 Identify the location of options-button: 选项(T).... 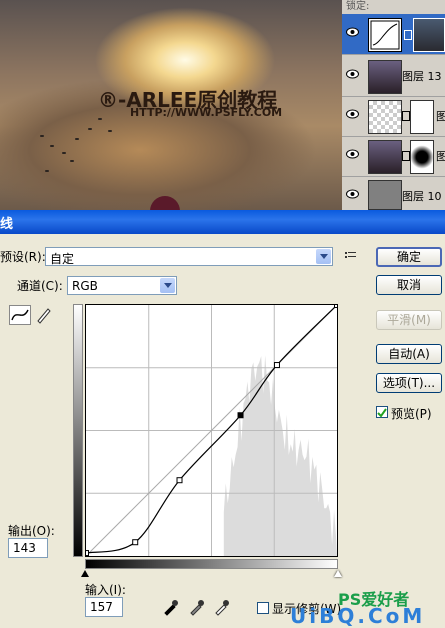
(409, 383).